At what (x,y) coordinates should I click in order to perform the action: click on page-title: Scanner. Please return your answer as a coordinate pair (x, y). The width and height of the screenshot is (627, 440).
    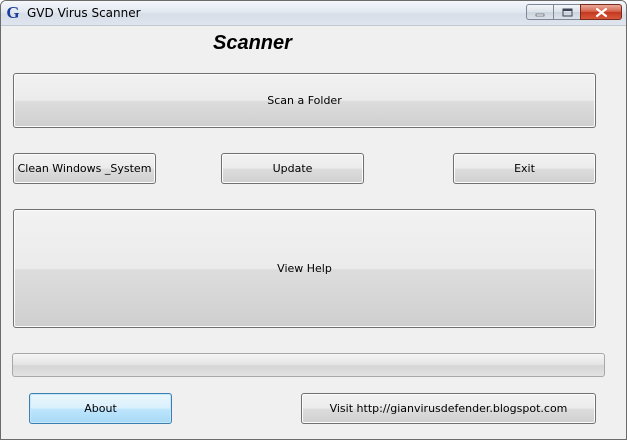
    Looking at the image, I should click on (252, 43).